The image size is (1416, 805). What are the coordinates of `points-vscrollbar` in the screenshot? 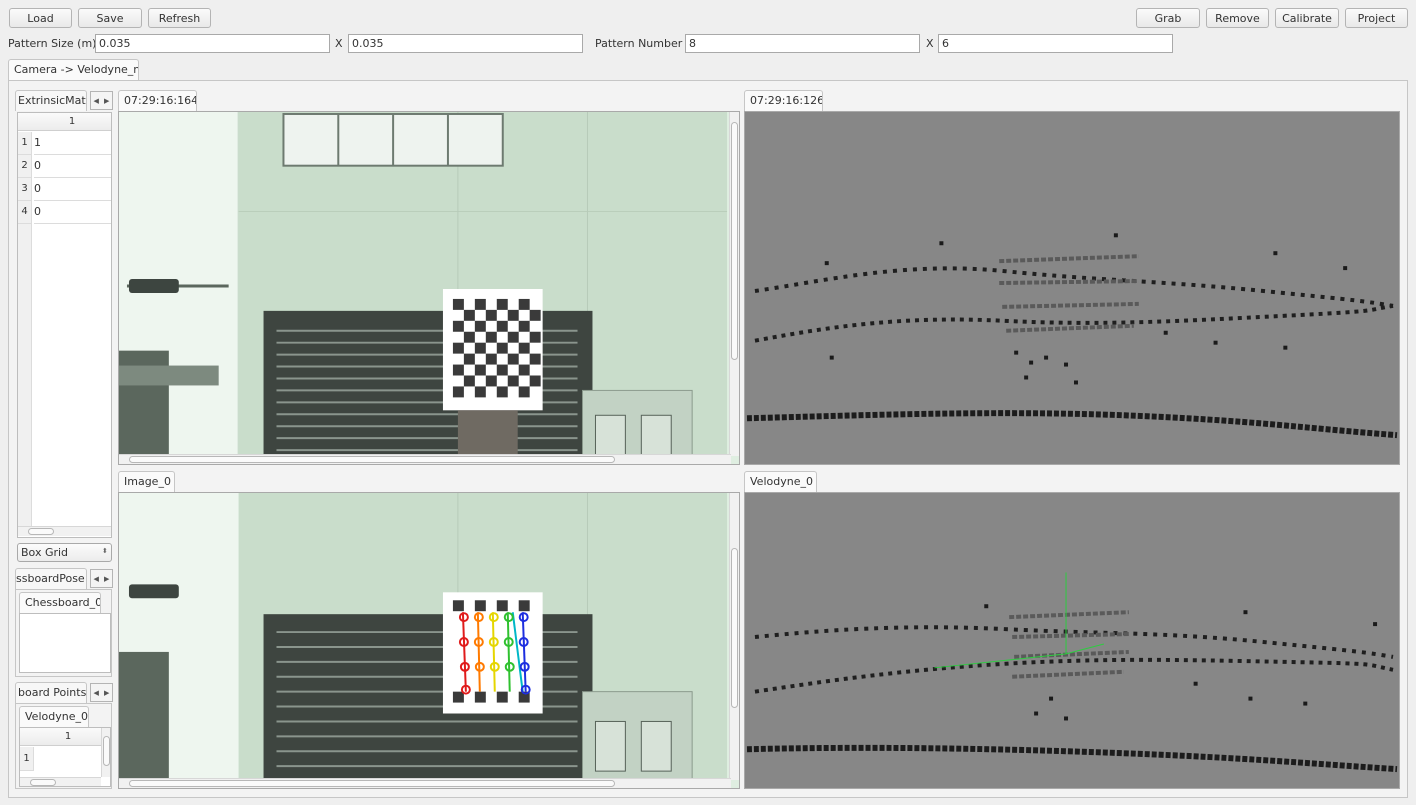 It's located at (105, 752).